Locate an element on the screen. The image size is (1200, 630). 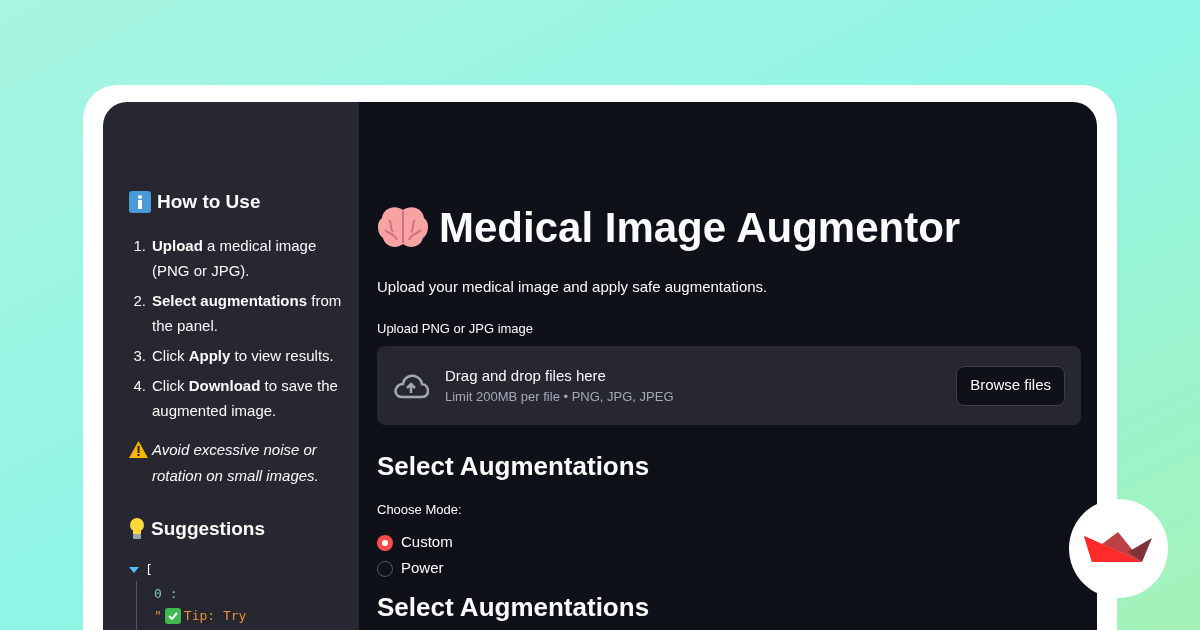
radio-option: Custom is located at coordinates (415, 542).